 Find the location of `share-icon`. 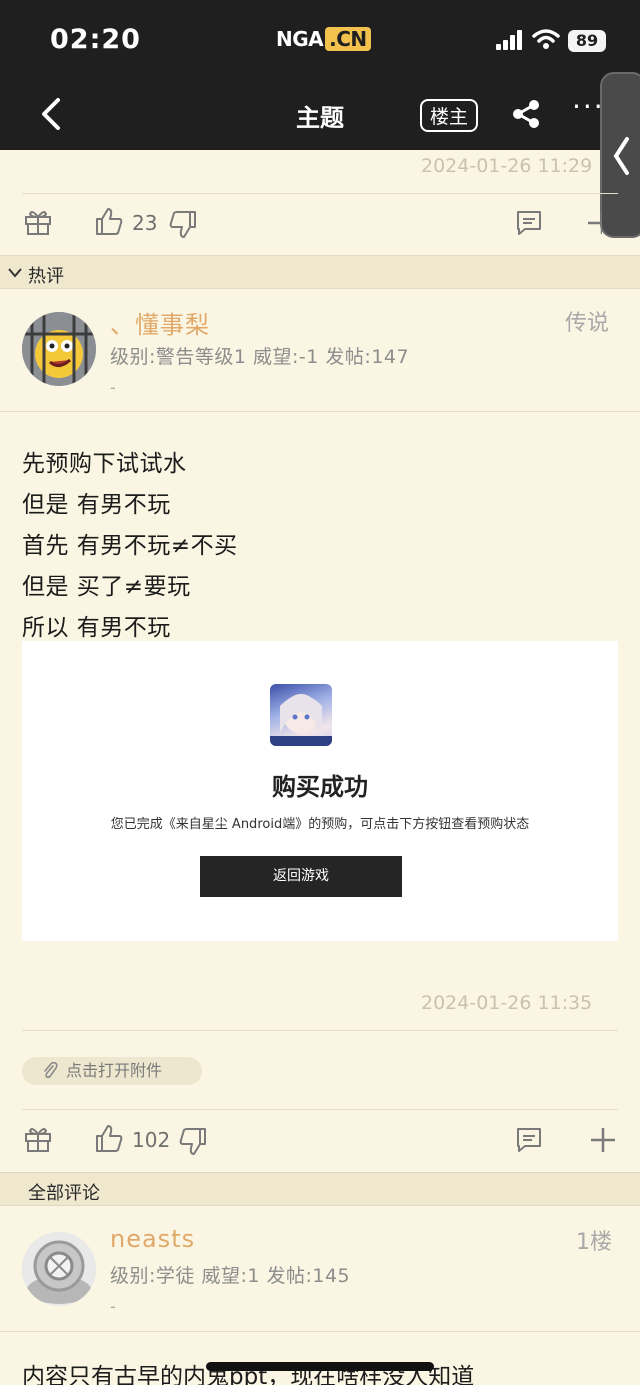

share-icon is located at coordinates (526, 114).